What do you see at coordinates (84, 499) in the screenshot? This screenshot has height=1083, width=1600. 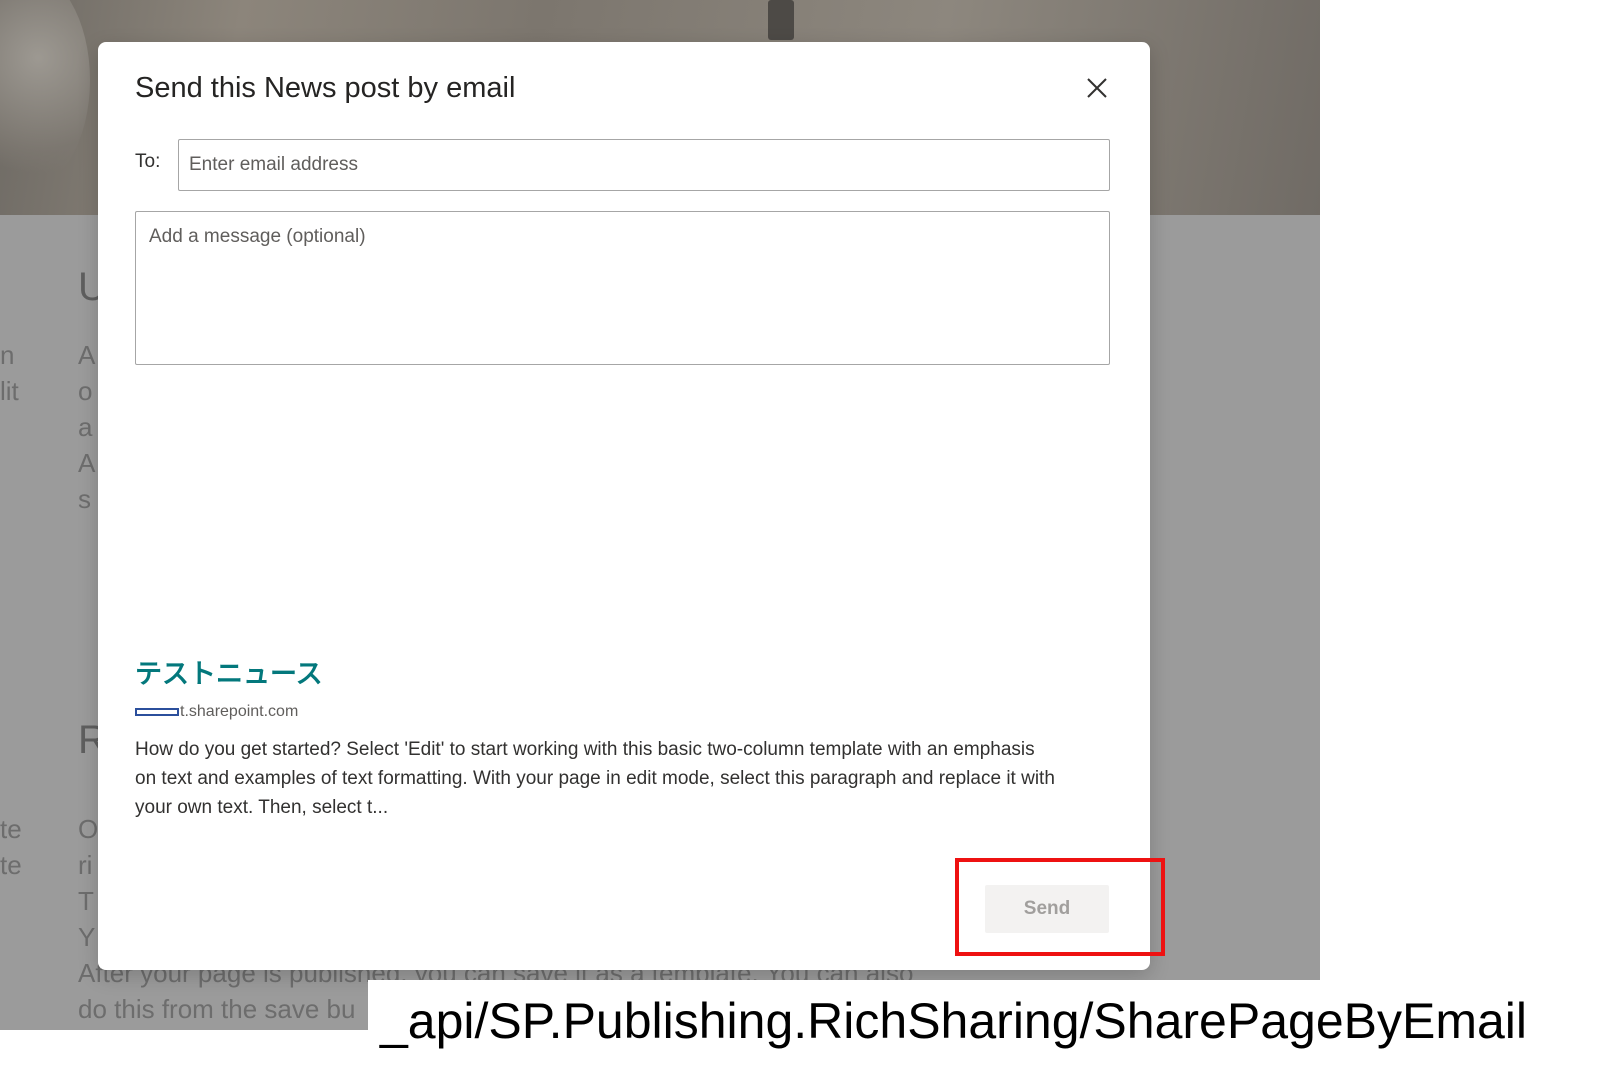 I see `background-text: s` at bounding box center [84, 499].